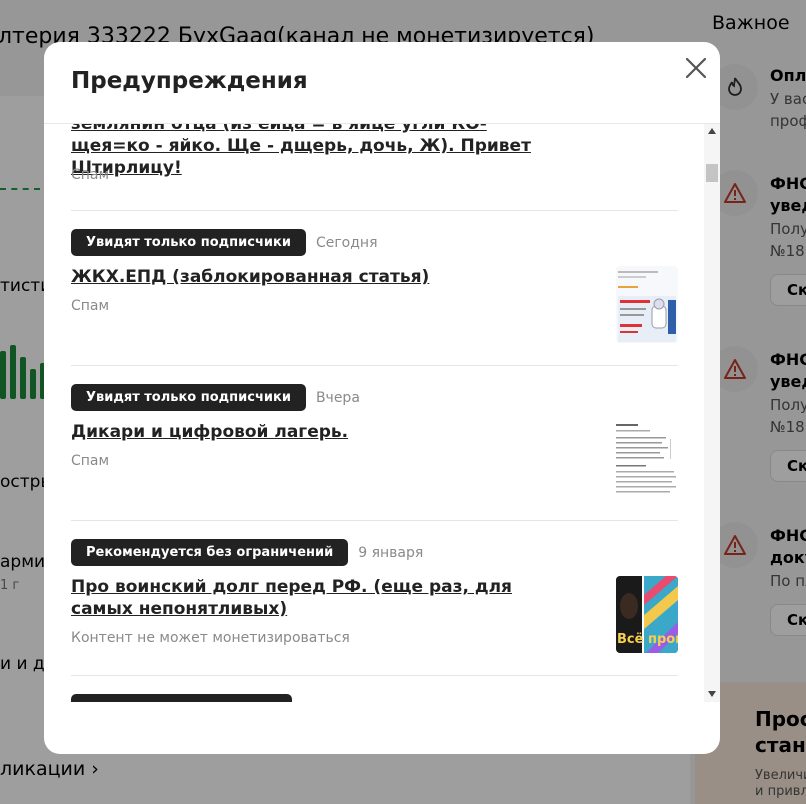 This screenshot has height=804, width=806. I want to click on item-date: Сегодня, so click(346, 242).